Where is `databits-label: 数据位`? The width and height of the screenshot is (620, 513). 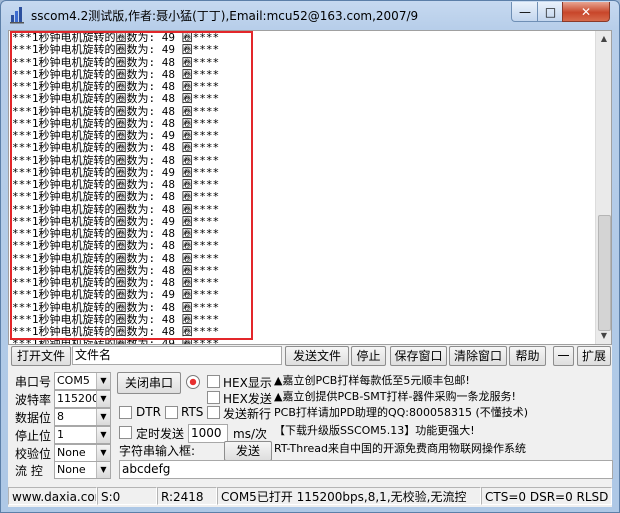
databits-label: 数据位 is located at coordinates (33, 418).